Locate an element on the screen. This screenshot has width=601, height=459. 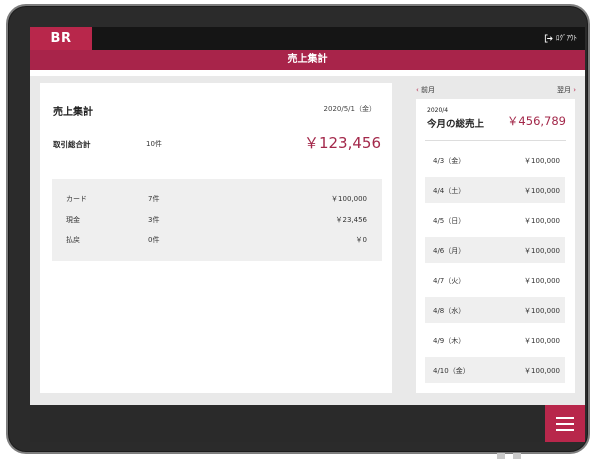
next-month-button: 翌月 › is located at coordinates (566, 90).